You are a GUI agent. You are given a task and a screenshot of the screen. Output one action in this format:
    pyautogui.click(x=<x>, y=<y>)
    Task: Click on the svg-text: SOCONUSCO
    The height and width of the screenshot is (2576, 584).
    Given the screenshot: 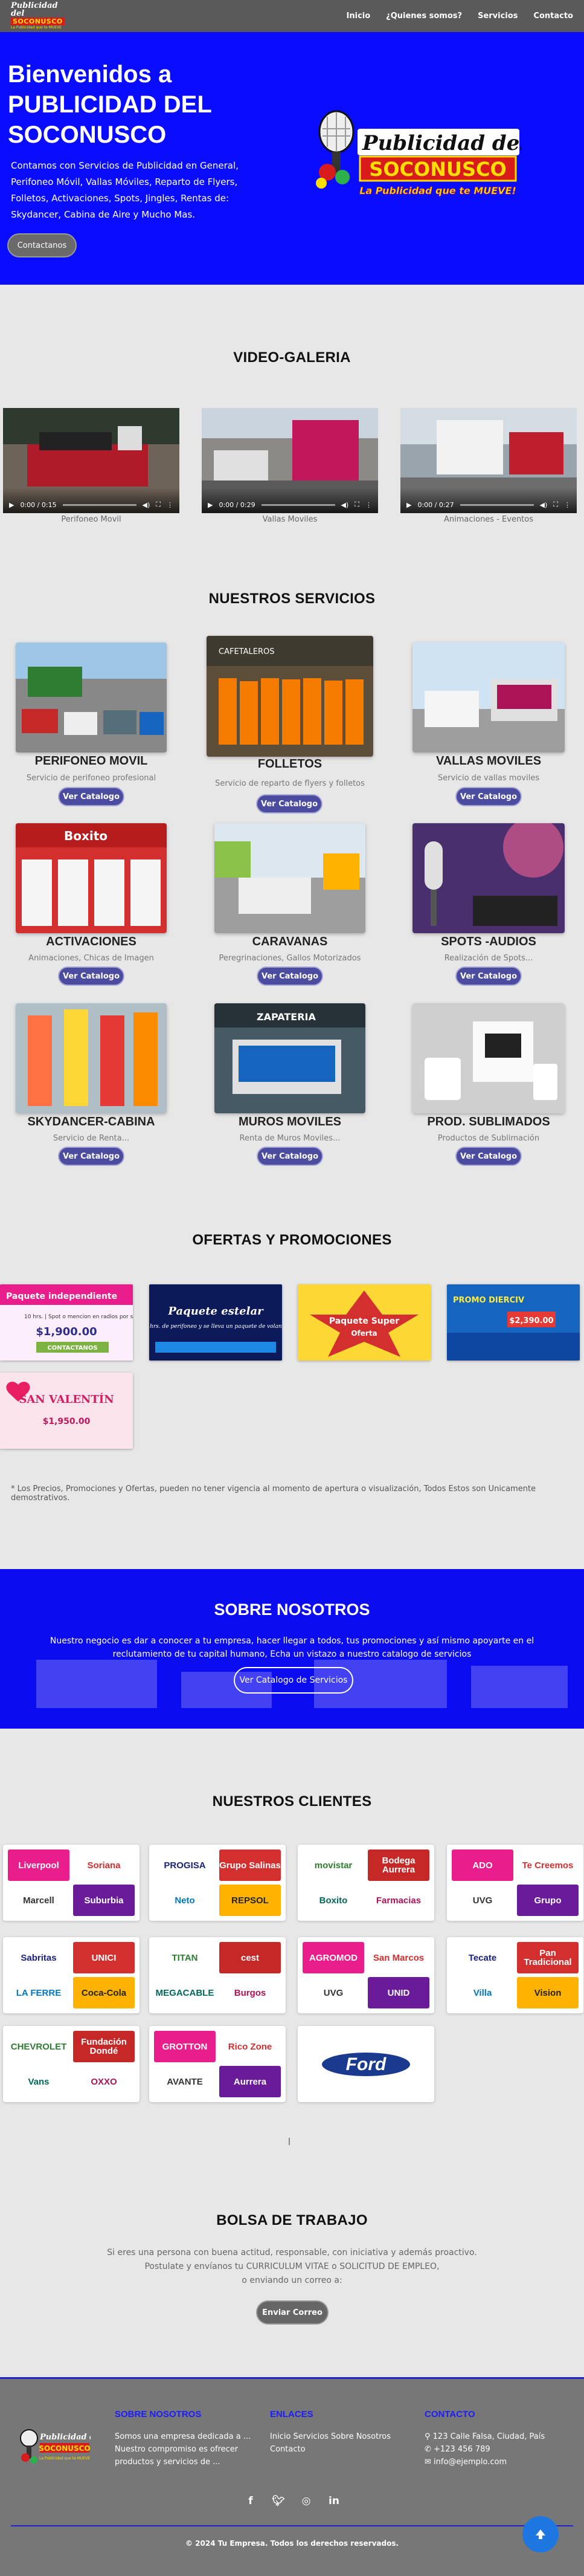 What is the action you would take?
    pyautogui.click(x=64, y=2448)
    